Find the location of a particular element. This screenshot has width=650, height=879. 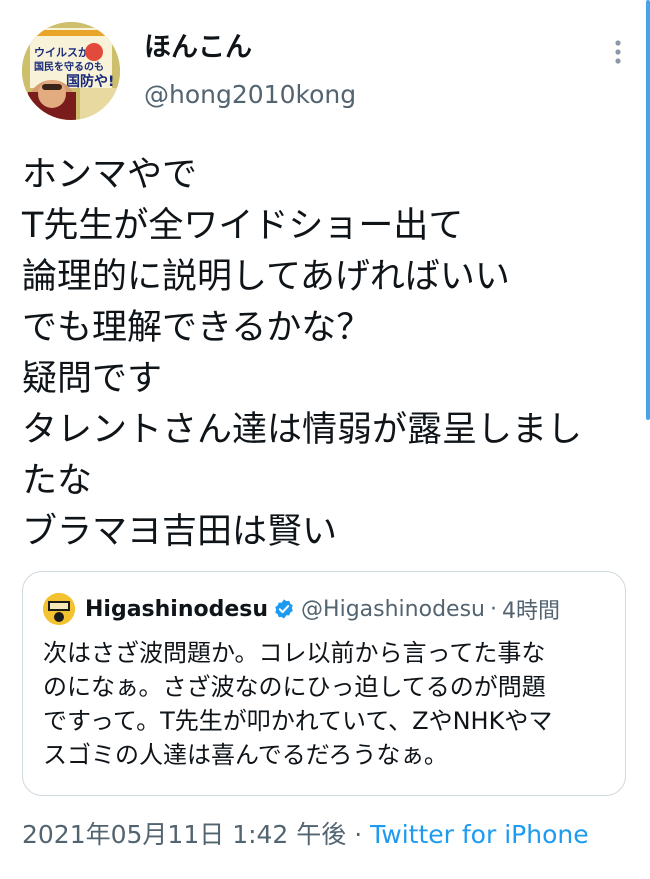

quoted-author-display-name: Higashinodesu is located at coordinates (177, 609).